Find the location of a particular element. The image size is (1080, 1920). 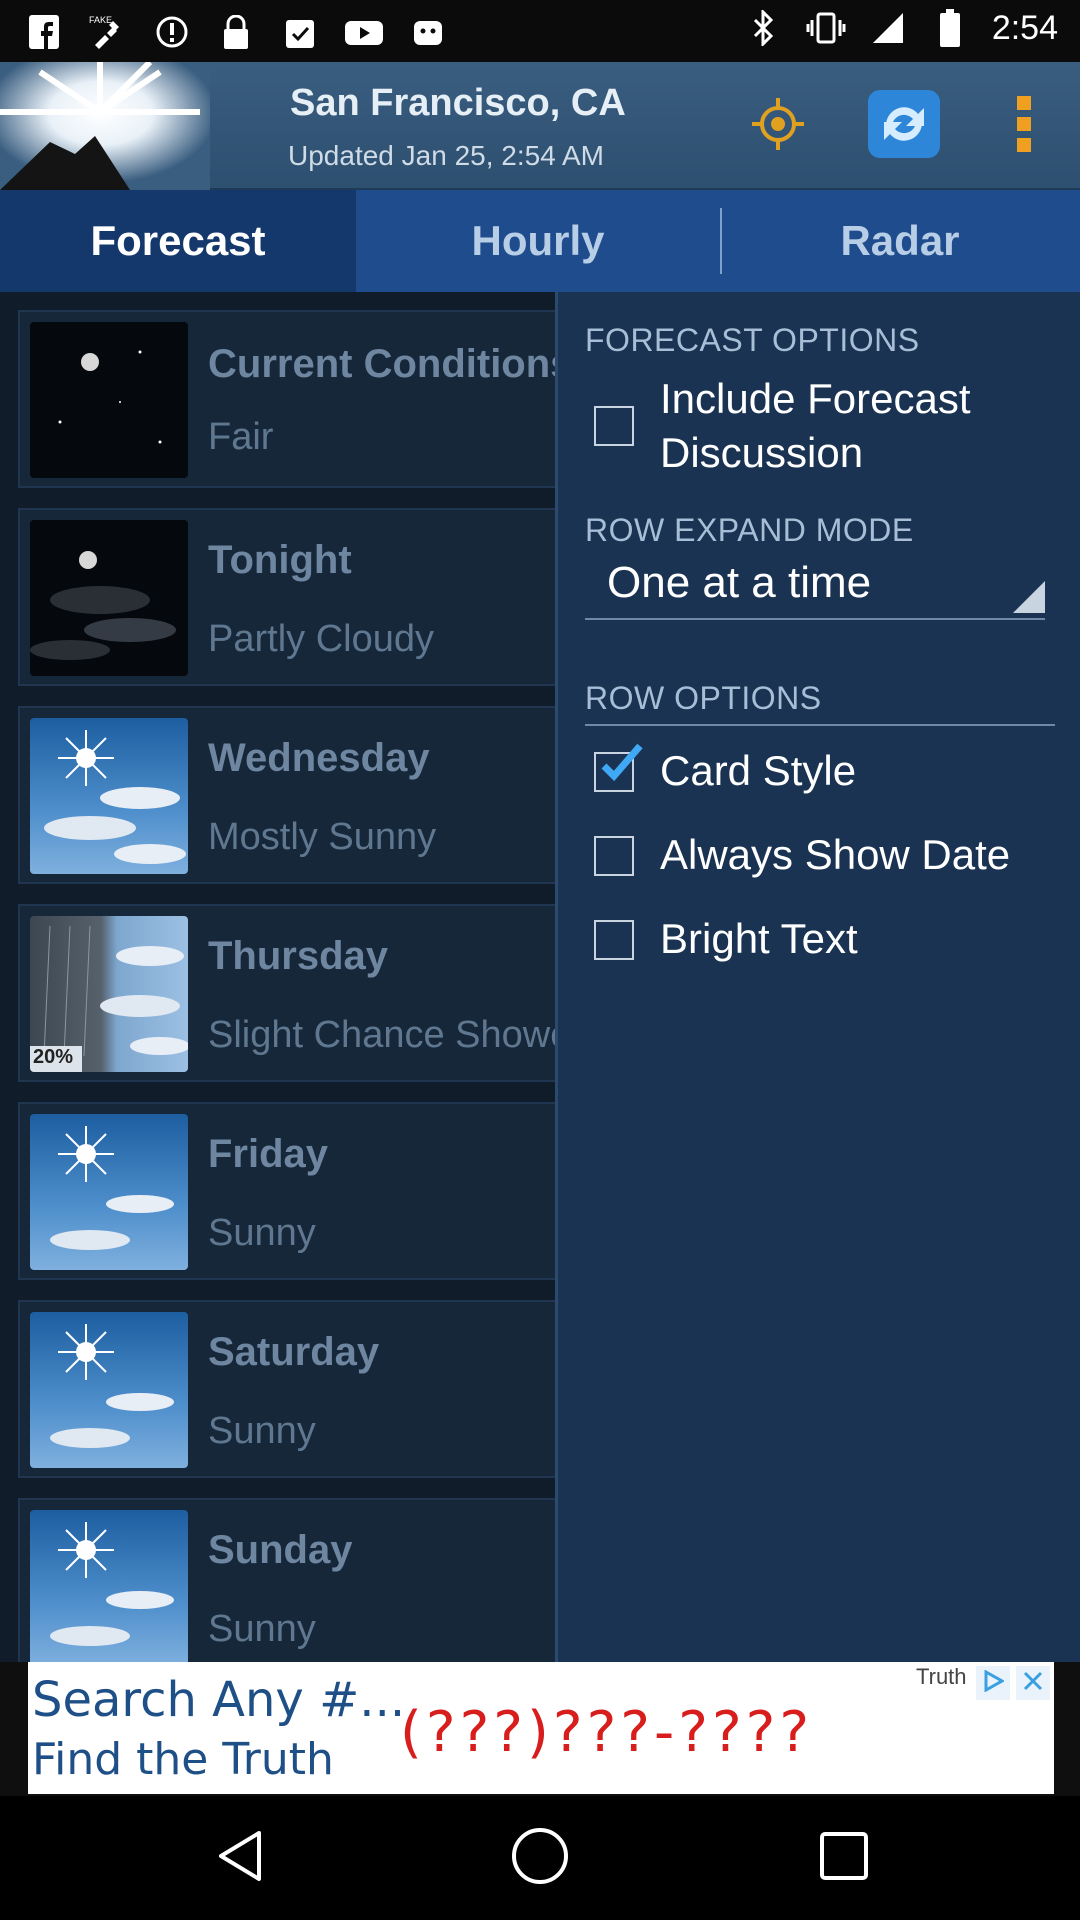

card-style-checkbox is located at coordinates (618, 767).